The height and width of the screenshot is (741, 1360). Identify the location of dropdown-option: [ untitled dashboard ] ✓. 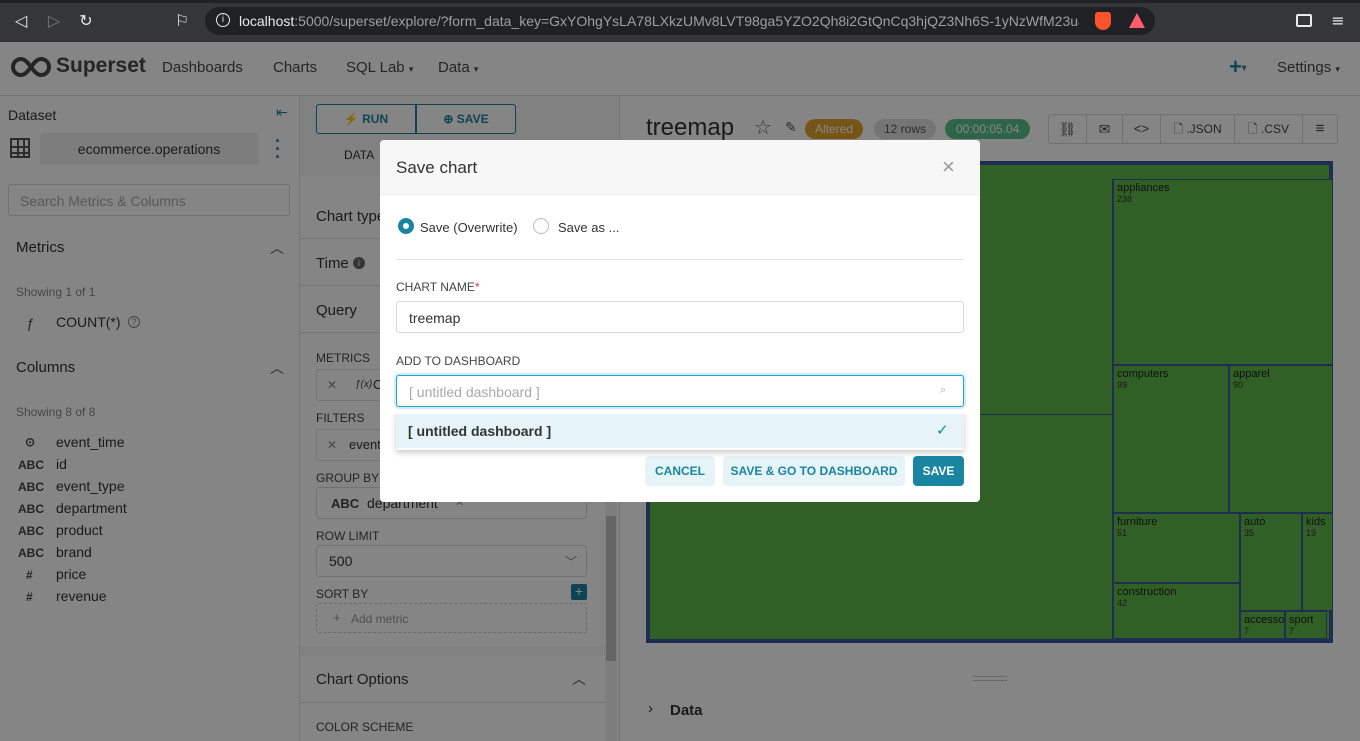
(680, 431).